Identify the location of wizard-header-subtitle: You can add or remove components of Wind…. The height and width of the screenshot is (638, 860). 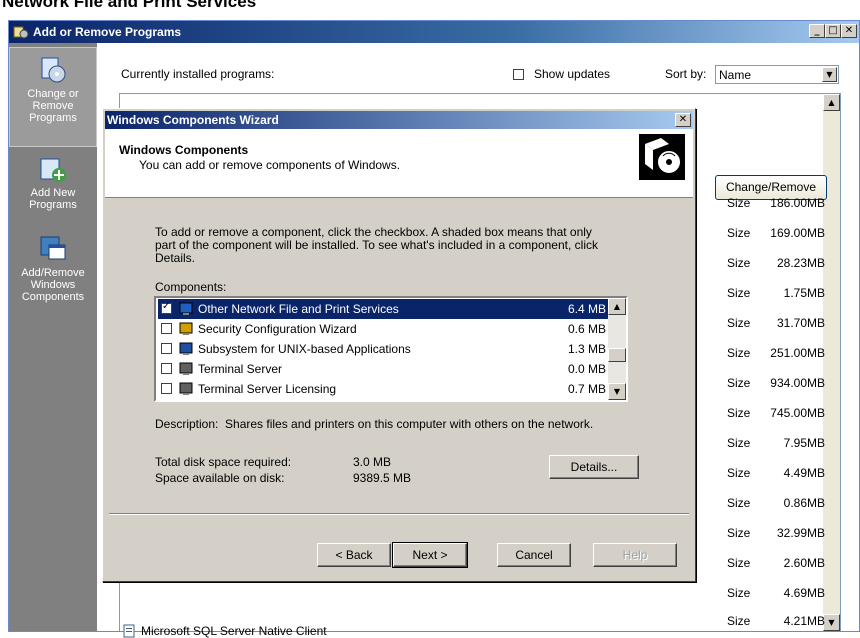
(270, 165).